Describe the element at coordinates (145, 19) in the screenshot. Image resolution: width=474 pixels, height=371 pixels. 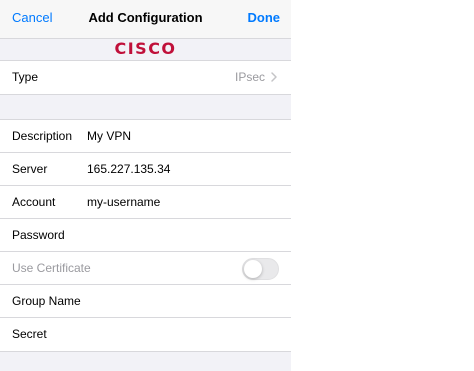
I see `navigation-bar: Cancel Add Configuration Done` at that location.